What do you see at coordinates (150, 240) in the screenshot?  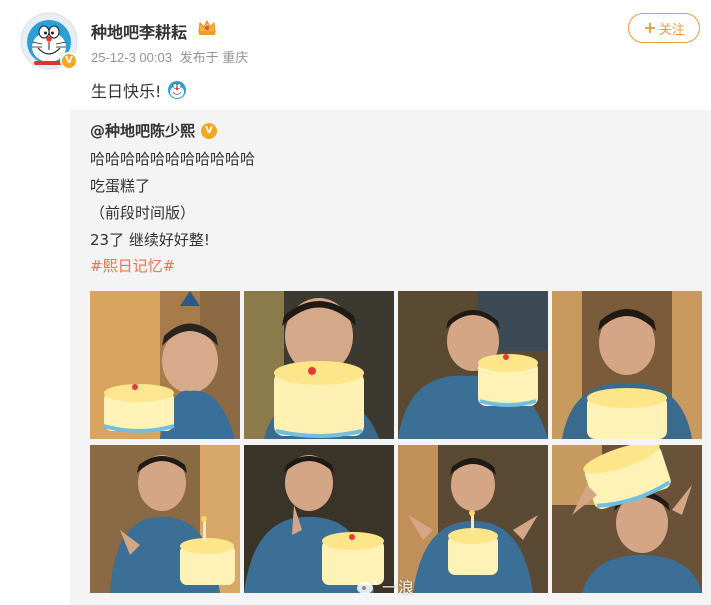 I see `repost-line: 23了 继续好好整!` at bounding box center [150, 240].